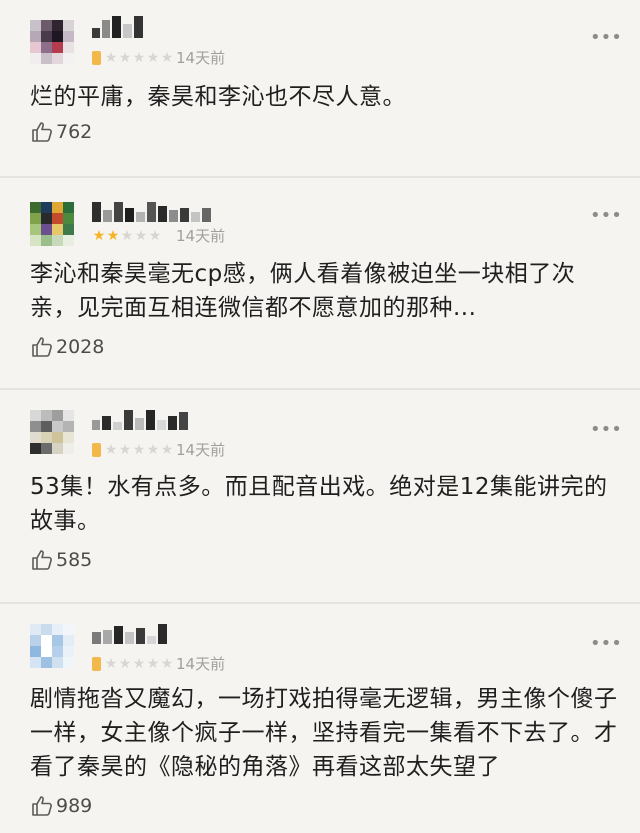 The image size is (640, 833). I want to click on like-button: 585, so click(61, 560).